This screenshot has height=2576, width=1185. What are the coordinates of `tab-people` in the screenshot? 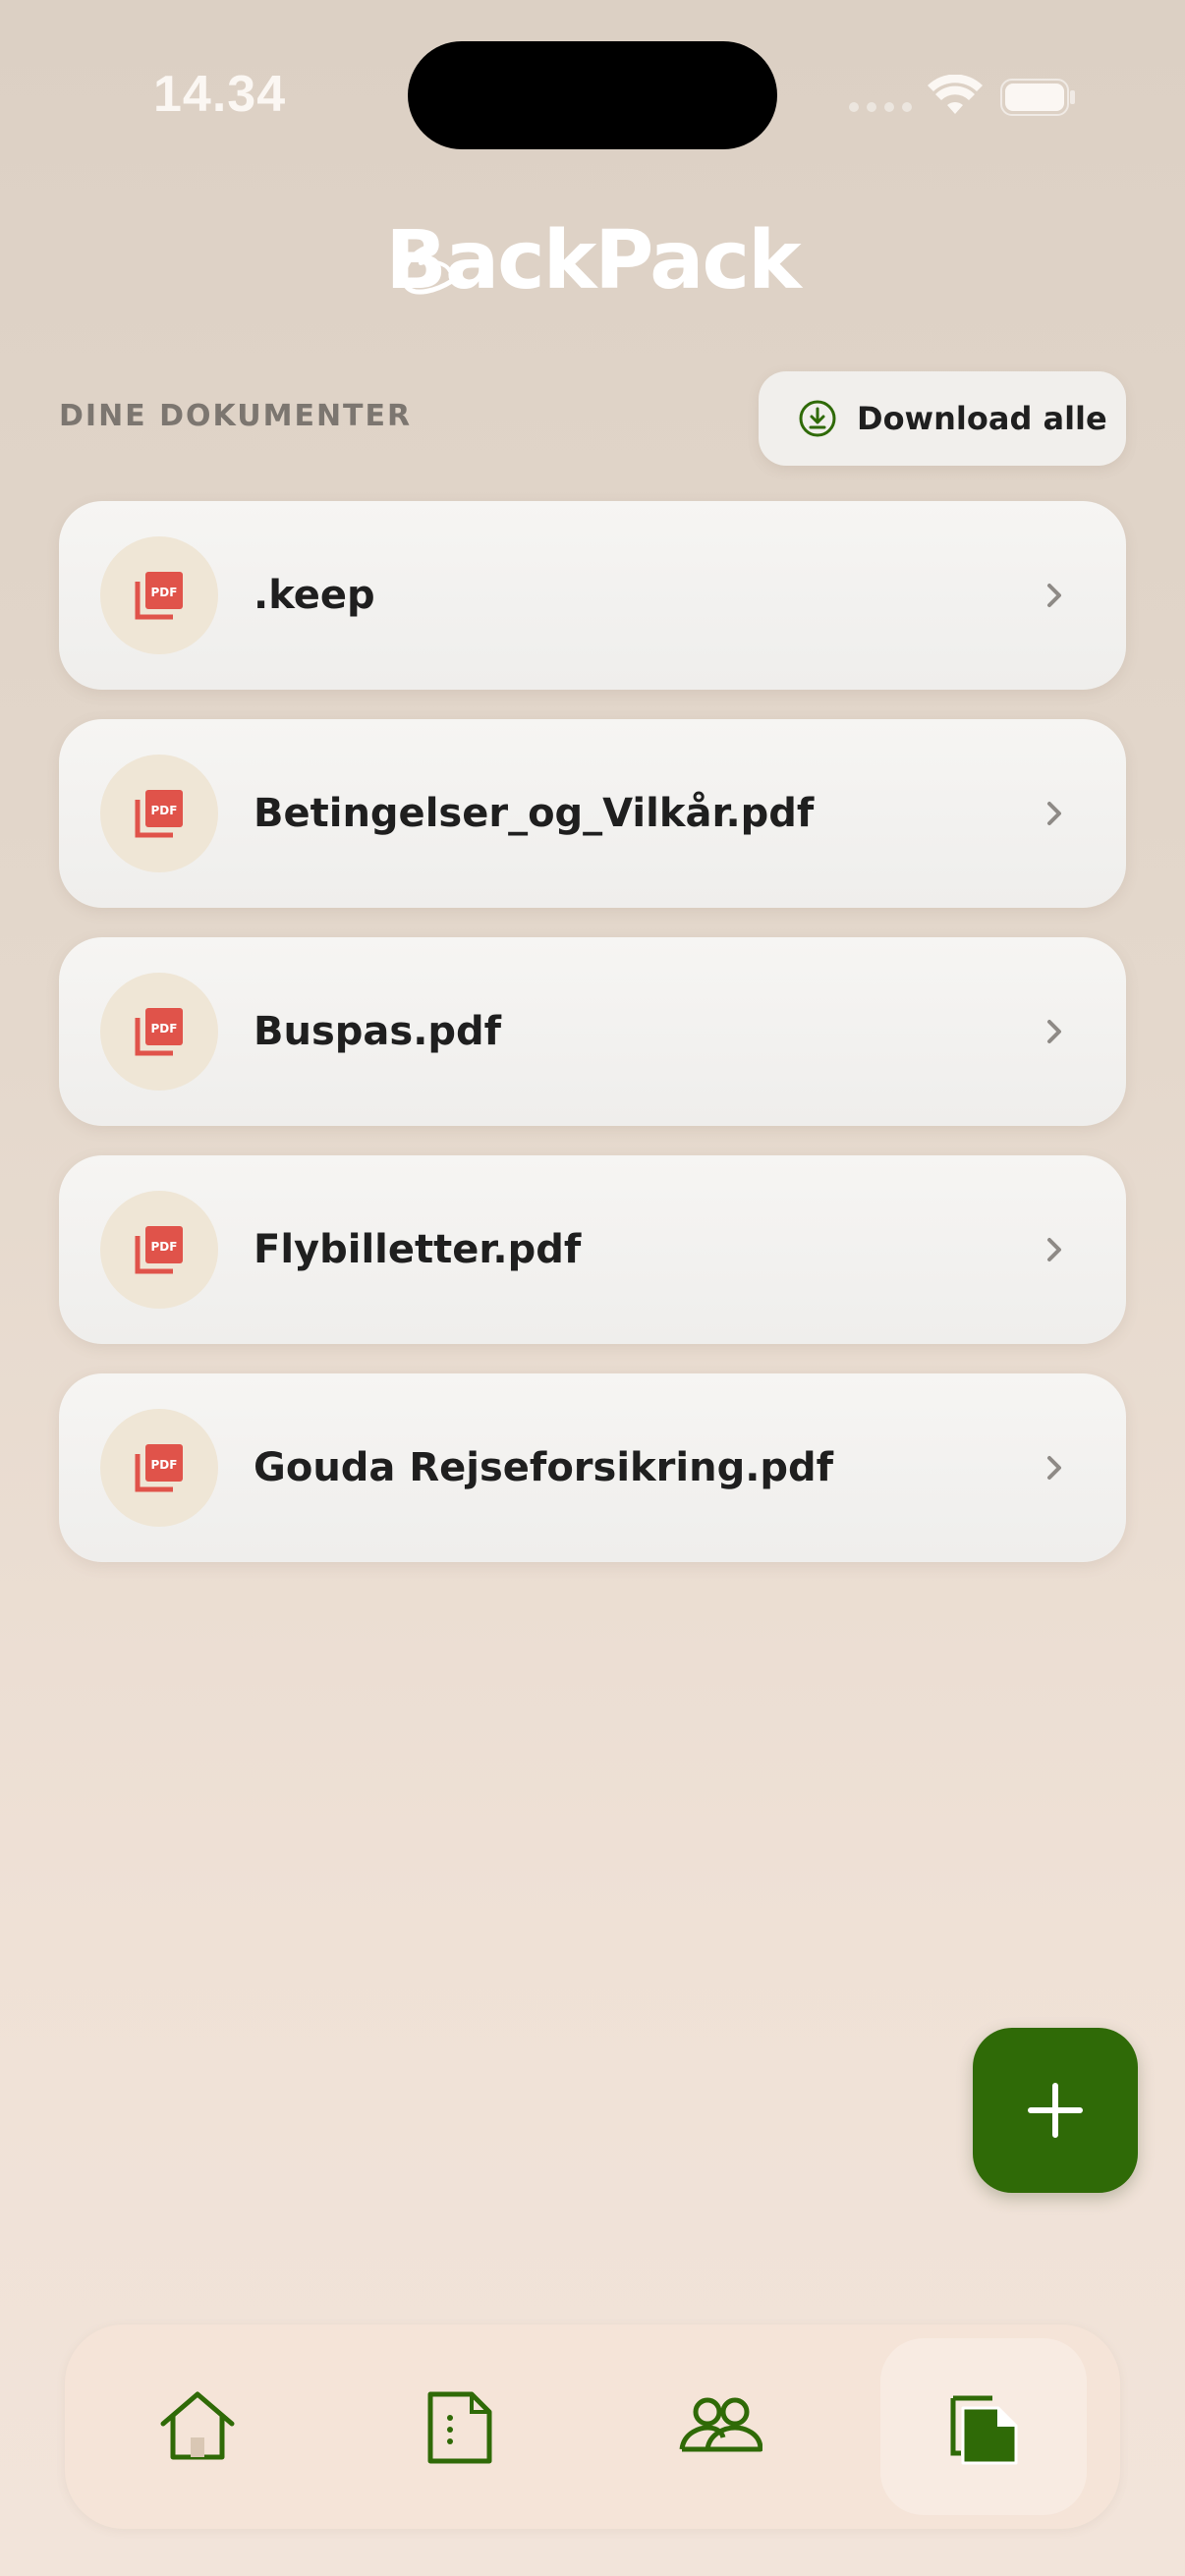 It's located at (720, 2426).